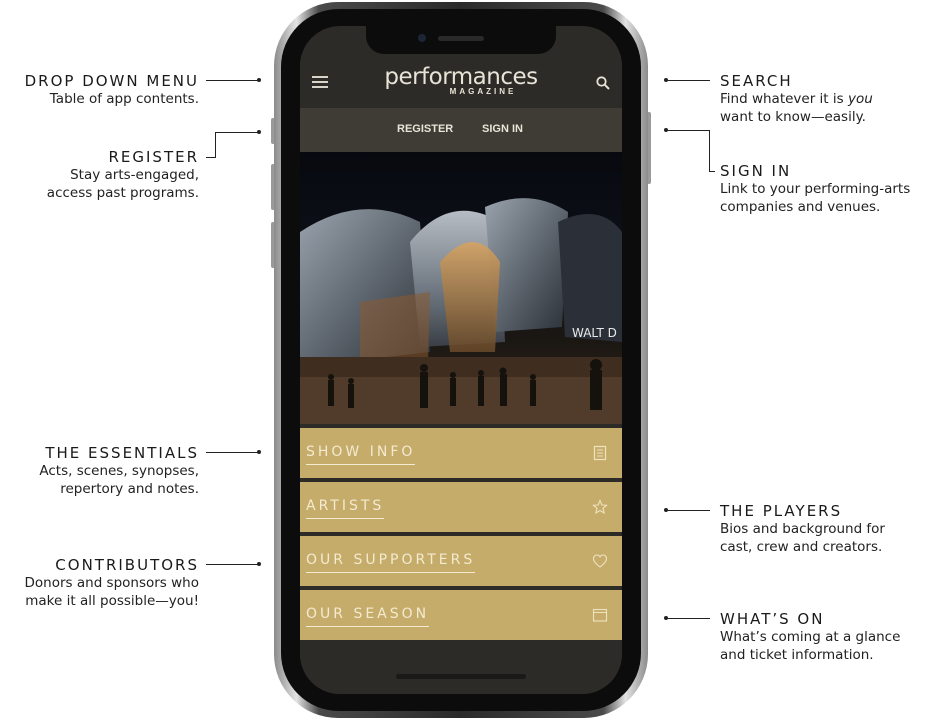 The image size is (932, 720). Describe the element at coordinates (603, 83) in the screenshot. I see `search-icon` at that location.